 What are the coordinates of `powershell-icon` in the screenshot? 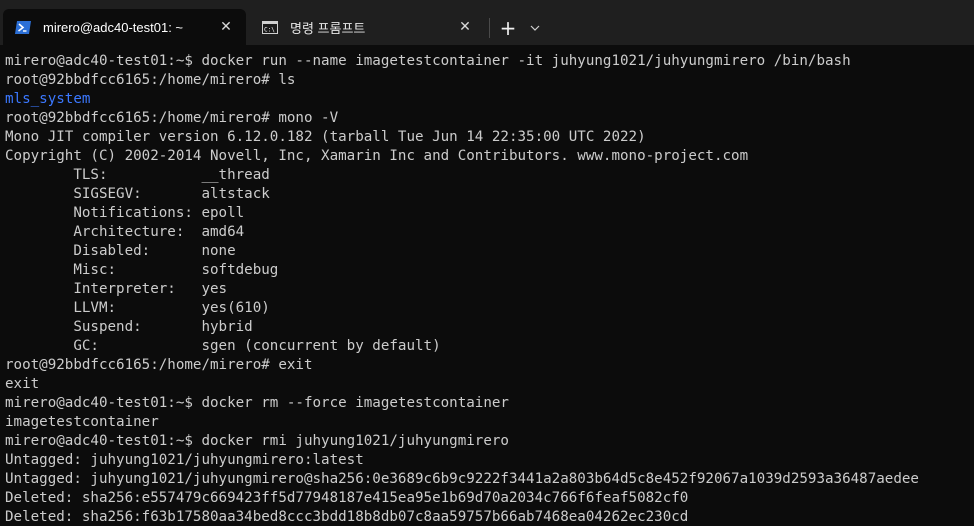 It's located at (23, 27).